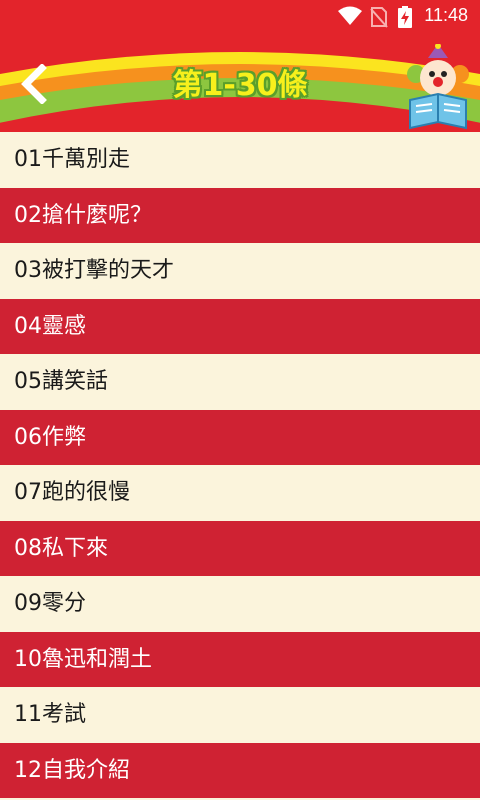  I want to click on status-time: 11:48, so click(446, 15).